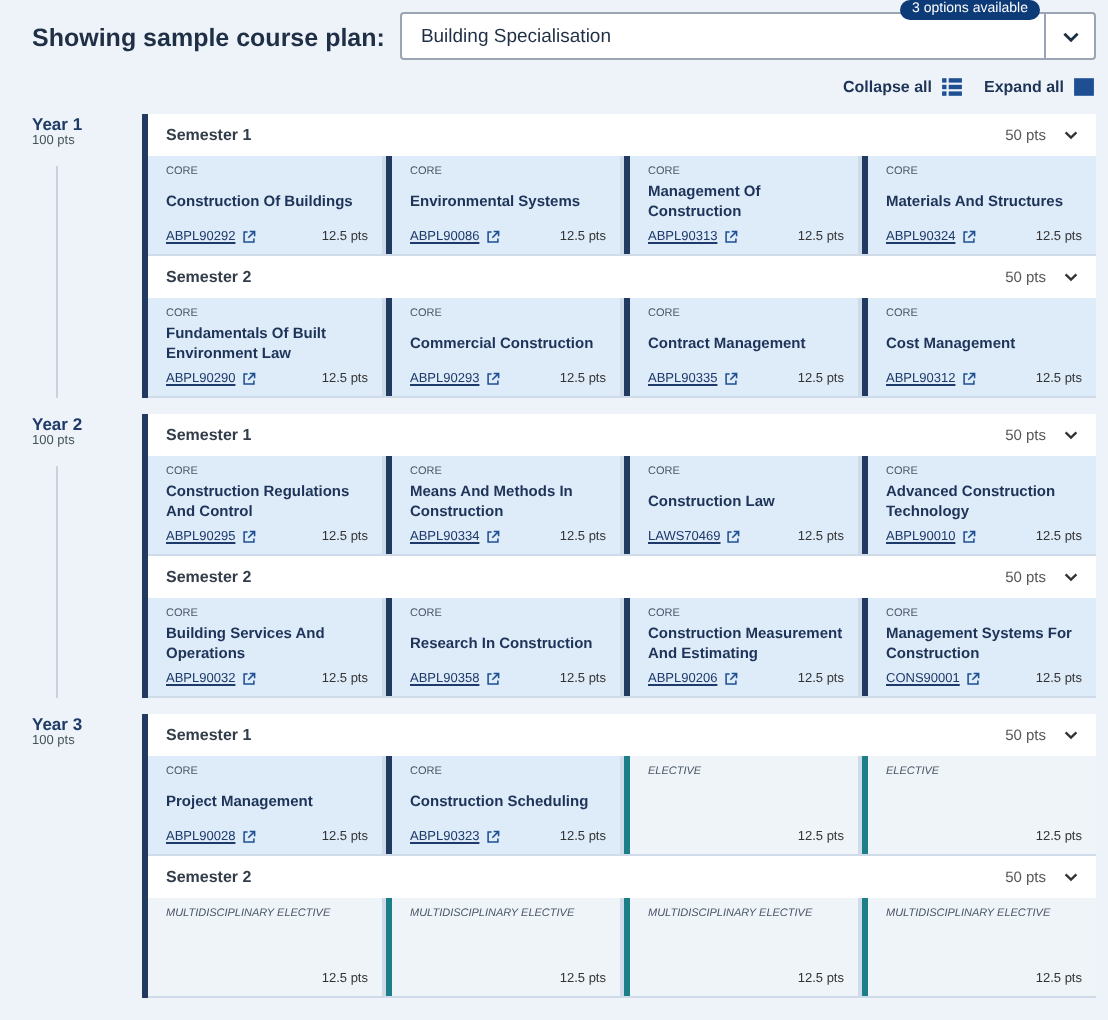  Describe the element at coordinates (1039, 86) in the screenshot. I see `expand-all-button: Expand all` at that location.